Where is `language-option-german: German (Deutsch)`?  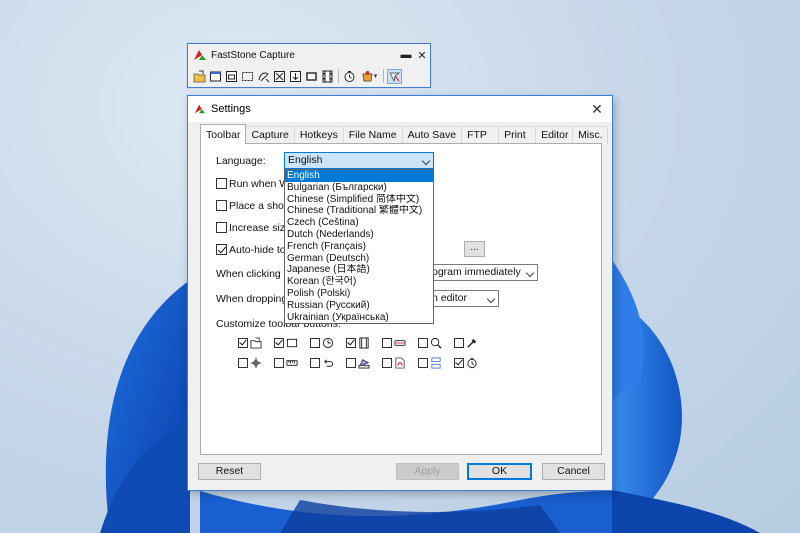
language-option-german: German (Deutsch) is located at coordinates (359, 259).